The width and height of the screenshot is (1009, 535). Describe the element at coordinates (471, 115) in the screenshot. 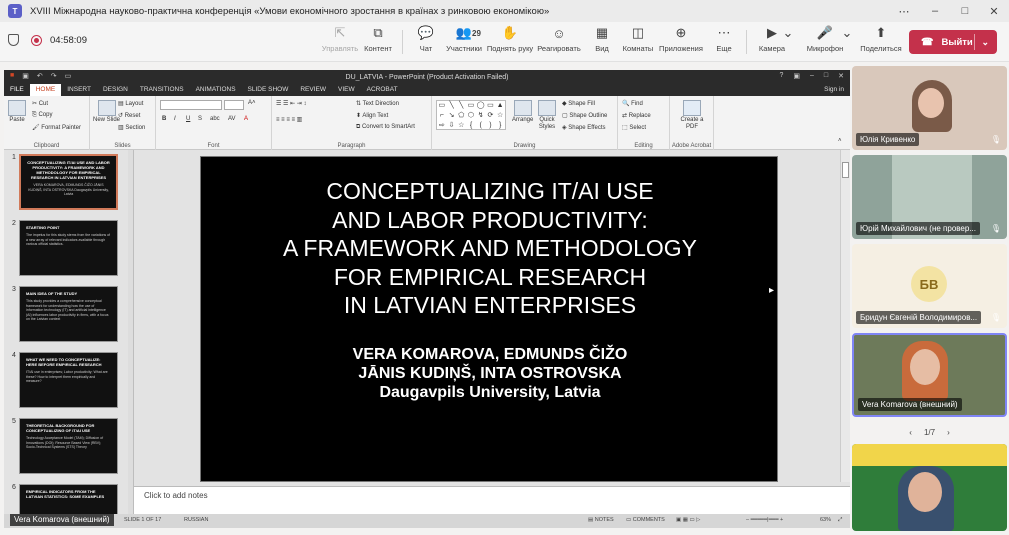

I see `shapes-gallery: ▭ ╲ ╲ ▭ ◯ ▭ ▲ ⌐ ↘ ⬠ ⬡ ↯ ⟳ ☆ ⇨ ⇩ ☆{()}` at that location.